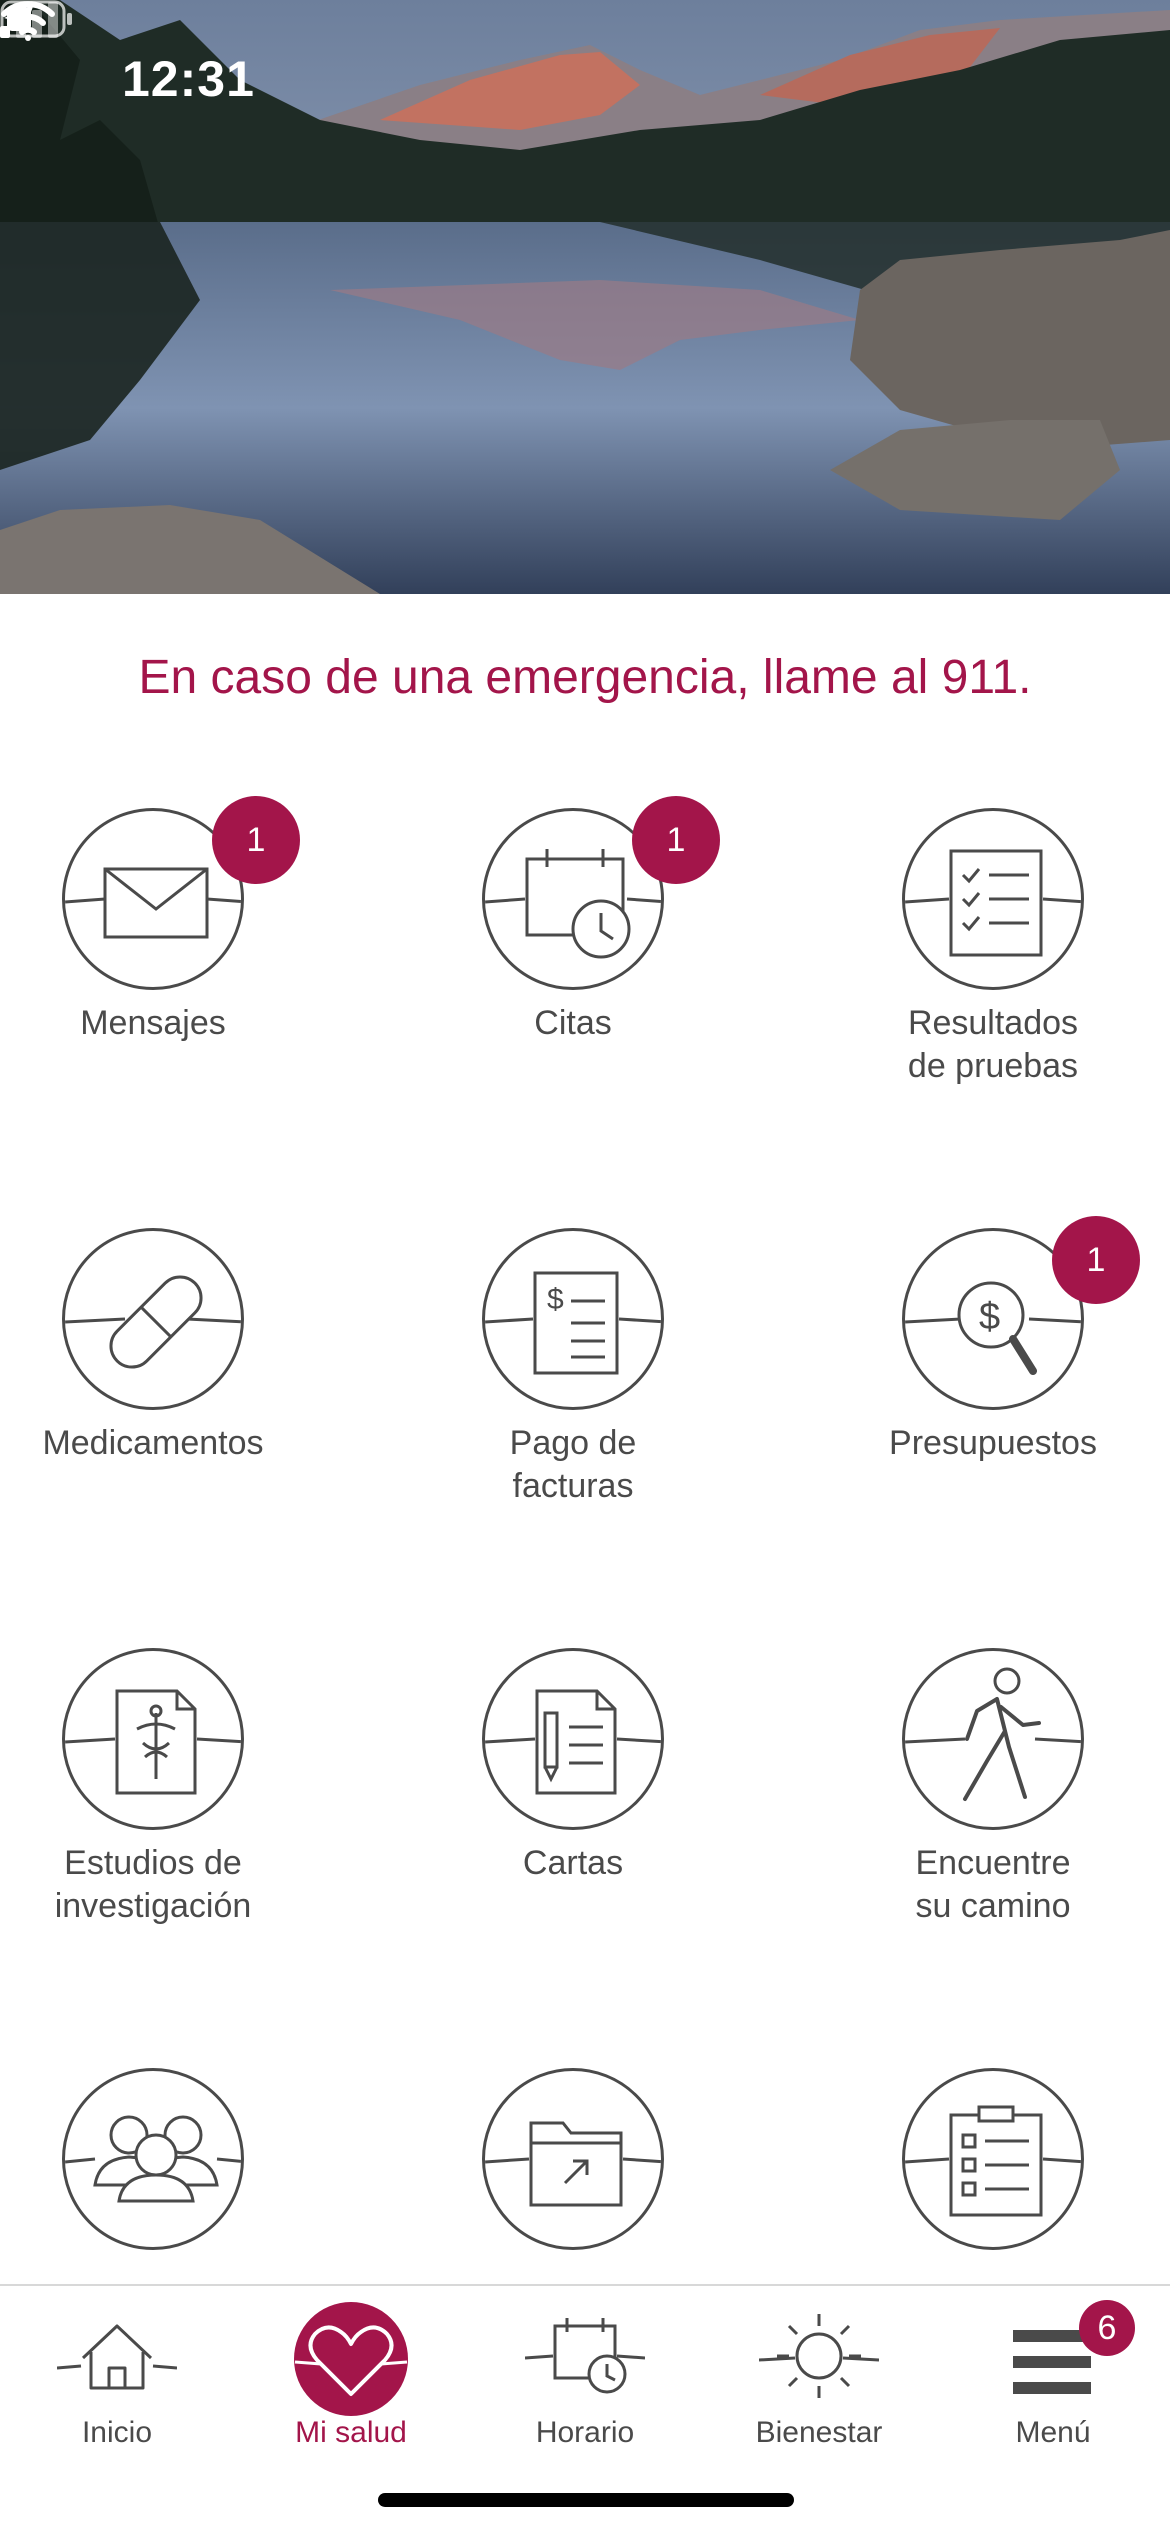 This screenshot has width=1170, height=2532. I want to click on clipboard-list-icon, so click(993, 2161).